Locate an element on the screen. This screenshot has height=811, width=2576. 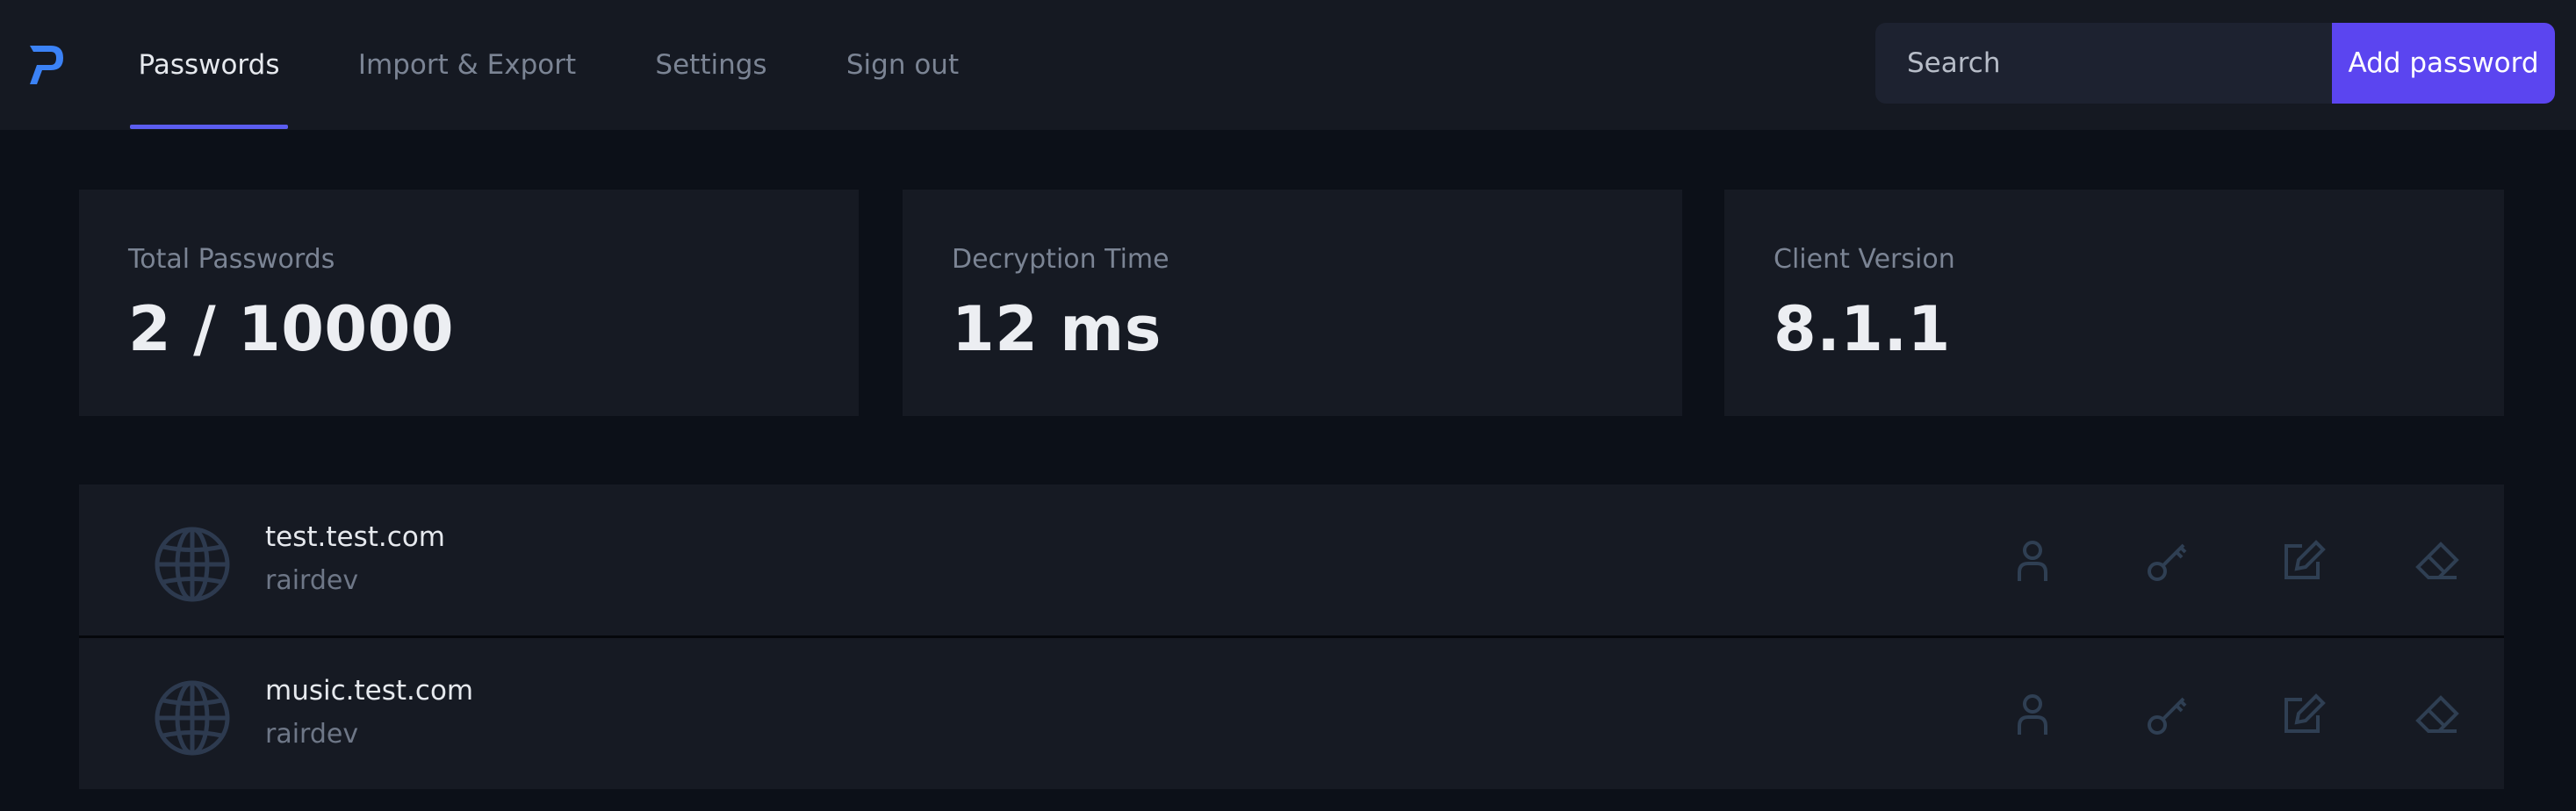
search-input is located at coordinates (2103, 63).